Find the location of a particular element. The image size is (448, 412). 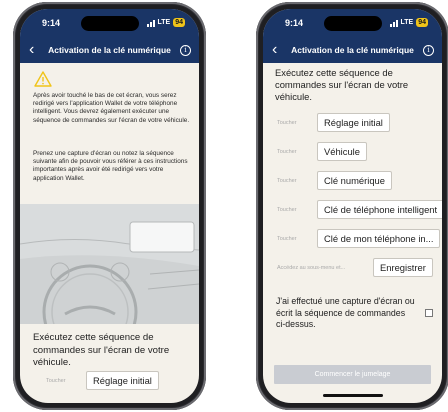

command-digital-key: Clé numérique is located at coordinates (354, 180).